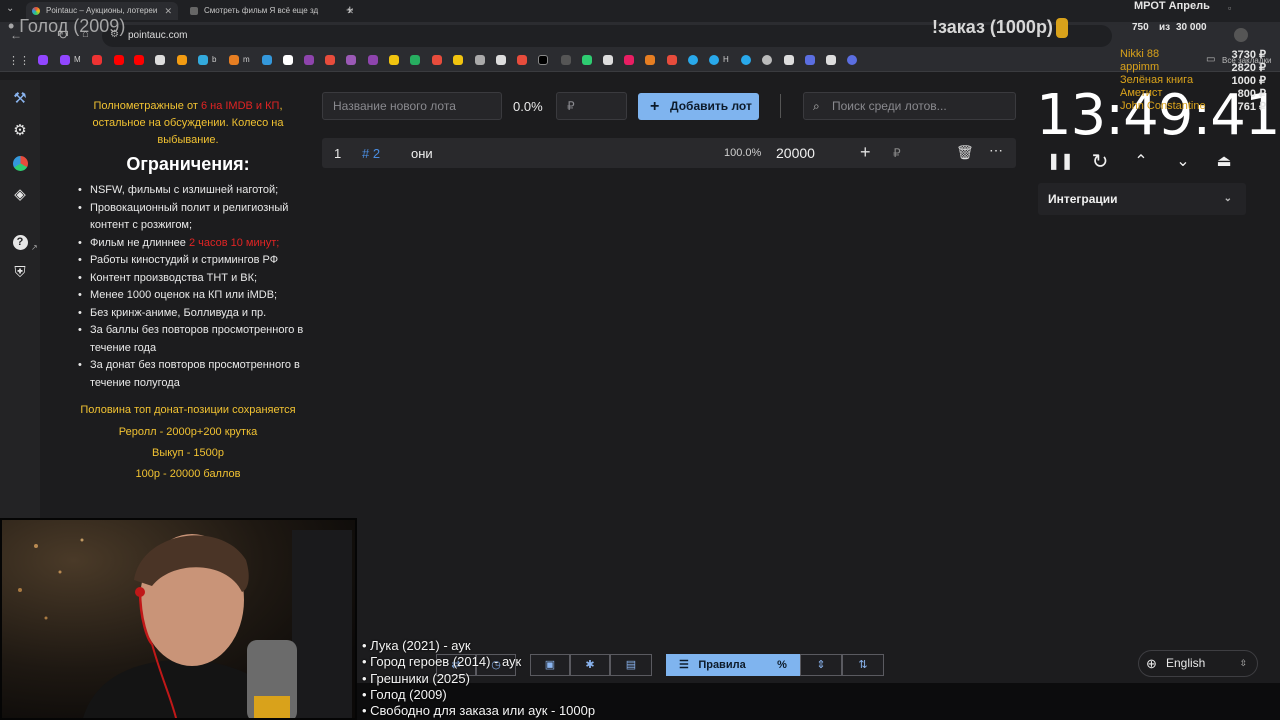  Describe the element at coordinates (20, 195) in the screenshot. I see `layers-icon: ◈` at that location.